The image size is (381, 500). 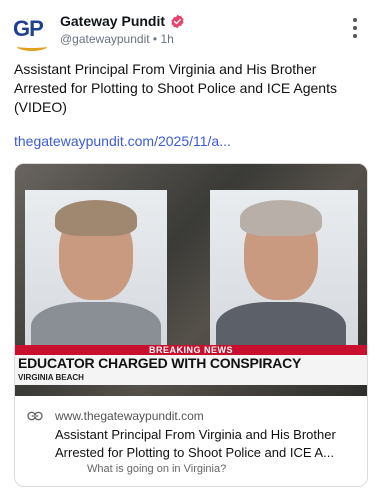 What do you see at coordinates (96, 270) in the screenshot?
I see `mugshot-left` at bounding box center [96, 270].